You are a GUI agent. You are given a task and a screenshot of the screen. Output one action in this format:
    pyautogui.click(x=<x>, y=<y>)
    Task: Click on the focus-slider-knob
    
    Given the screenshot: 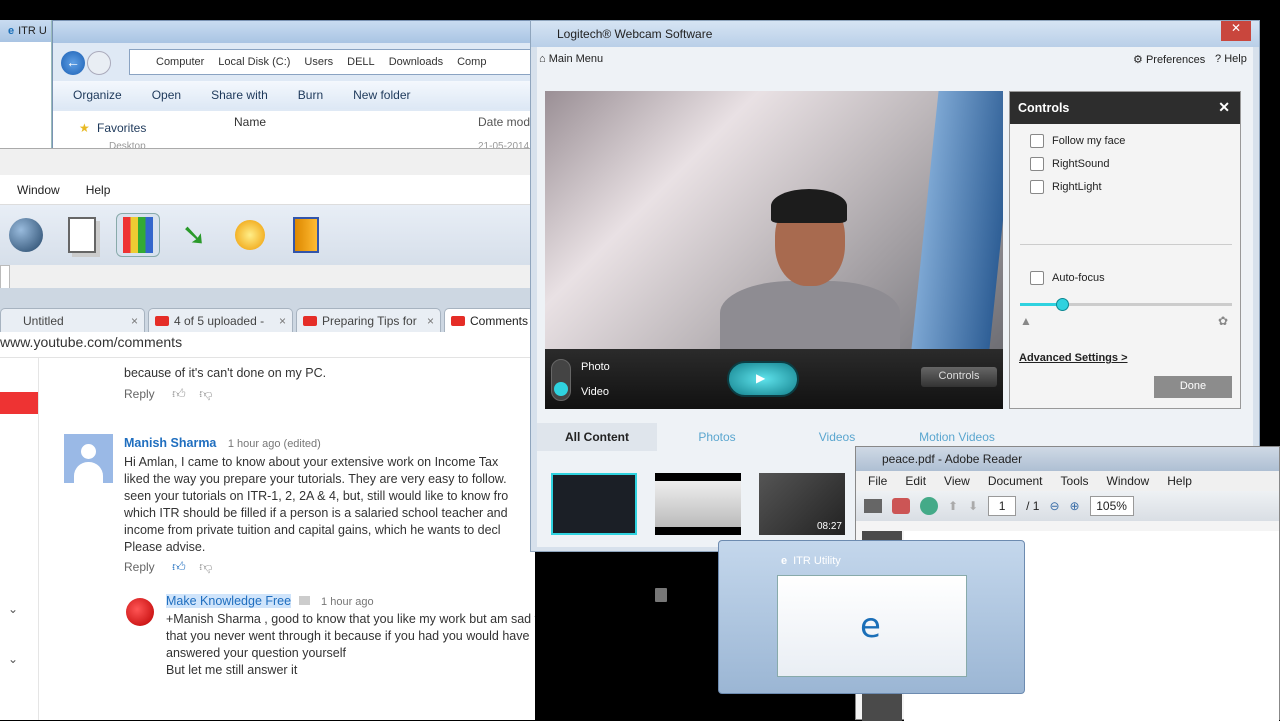 What is the action you would take?
    pyautogui.click(x=1063, y=304)
    